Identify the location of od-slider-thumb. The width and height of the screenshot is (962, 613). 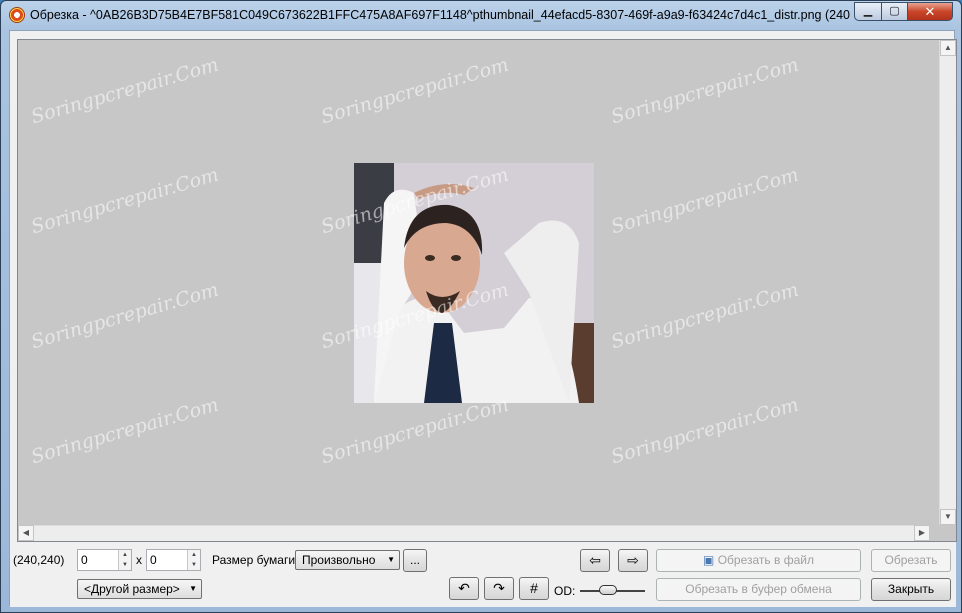
(607, 590).